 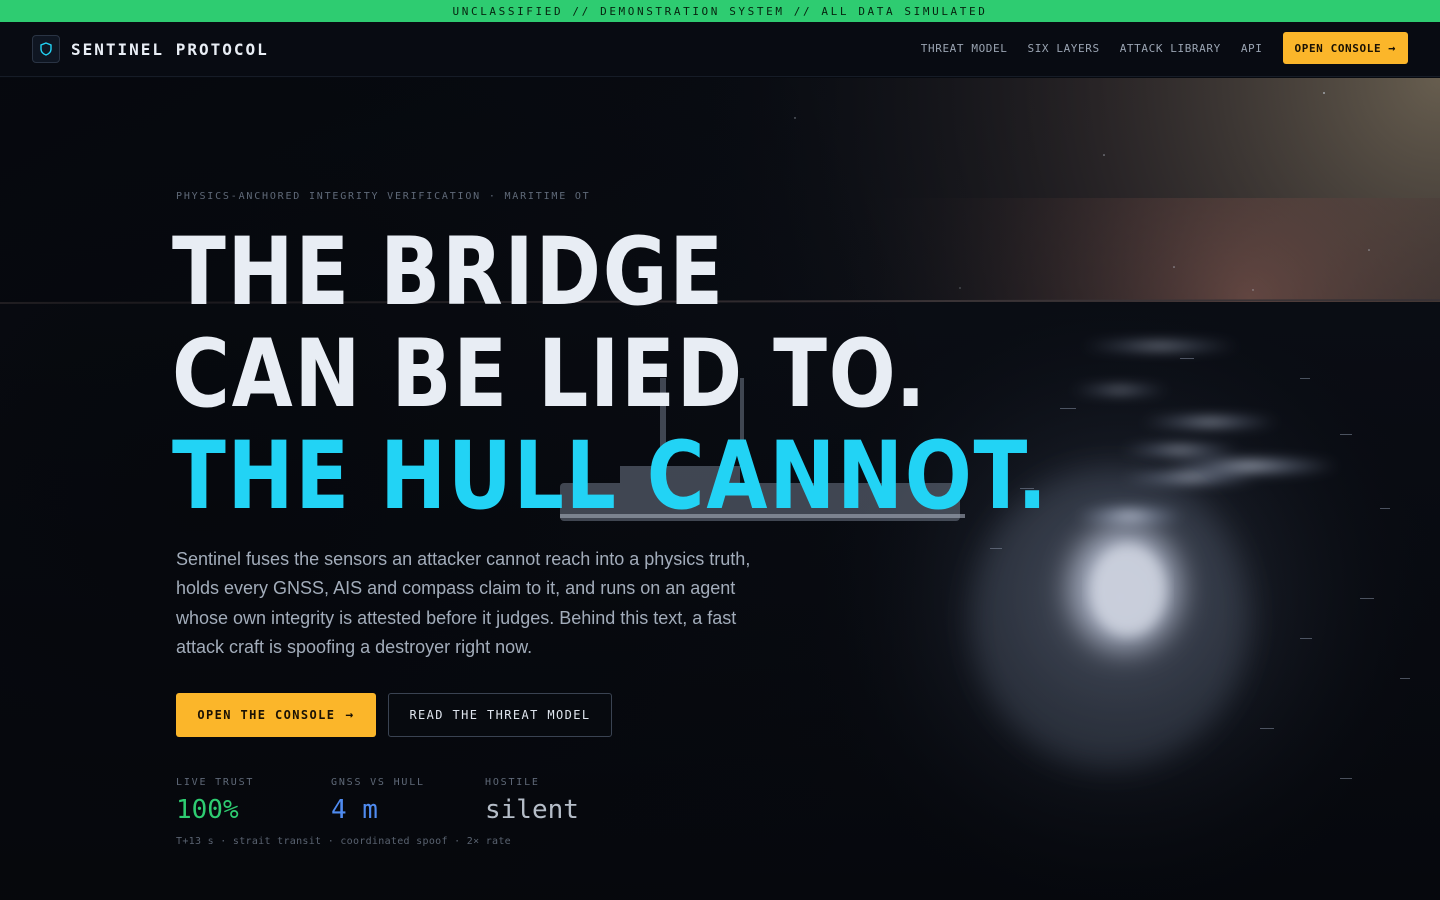 I want to click on stat-value: 100%, so click(x=207, y=810).